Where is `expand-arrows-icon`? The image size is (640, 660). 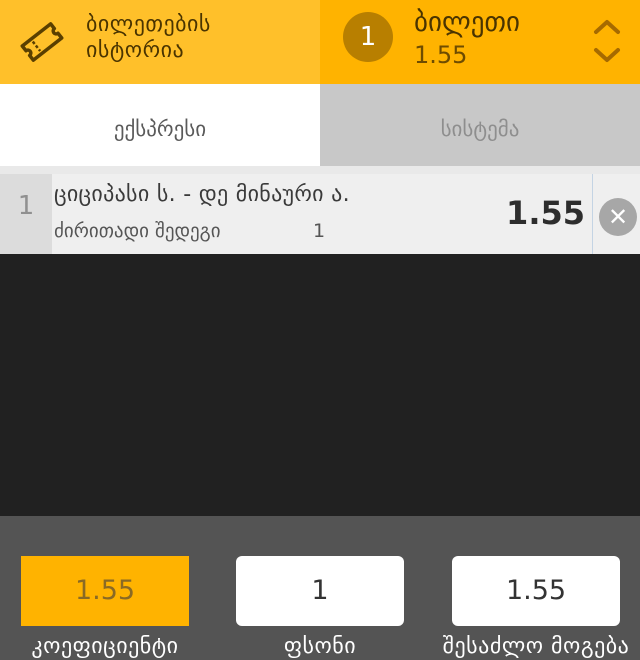
expand-arrows-icon is located at coordinates (607, 41).